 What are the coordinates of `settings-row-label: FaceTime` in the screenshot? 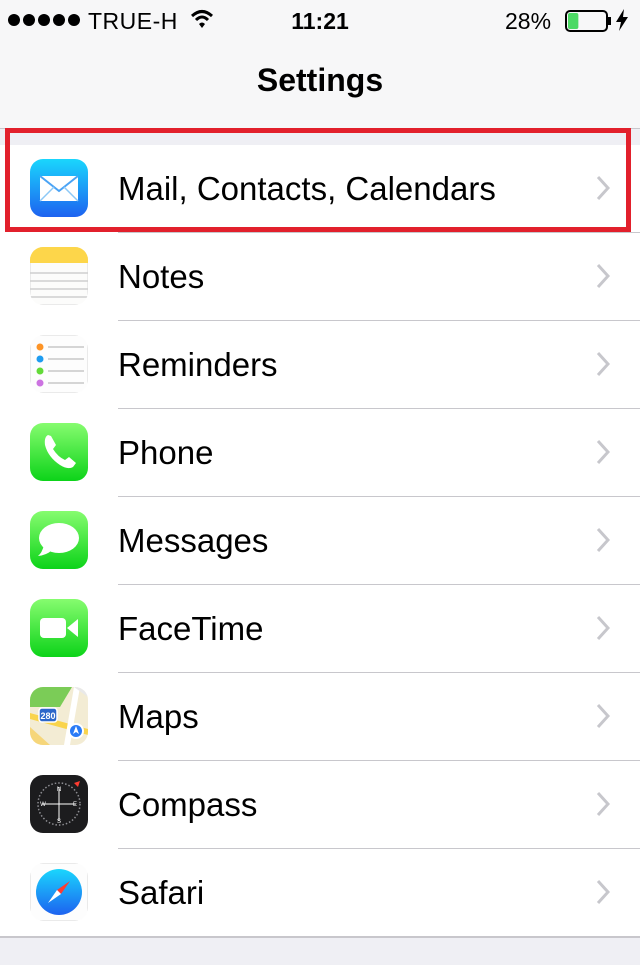 It's located at (191, 628).